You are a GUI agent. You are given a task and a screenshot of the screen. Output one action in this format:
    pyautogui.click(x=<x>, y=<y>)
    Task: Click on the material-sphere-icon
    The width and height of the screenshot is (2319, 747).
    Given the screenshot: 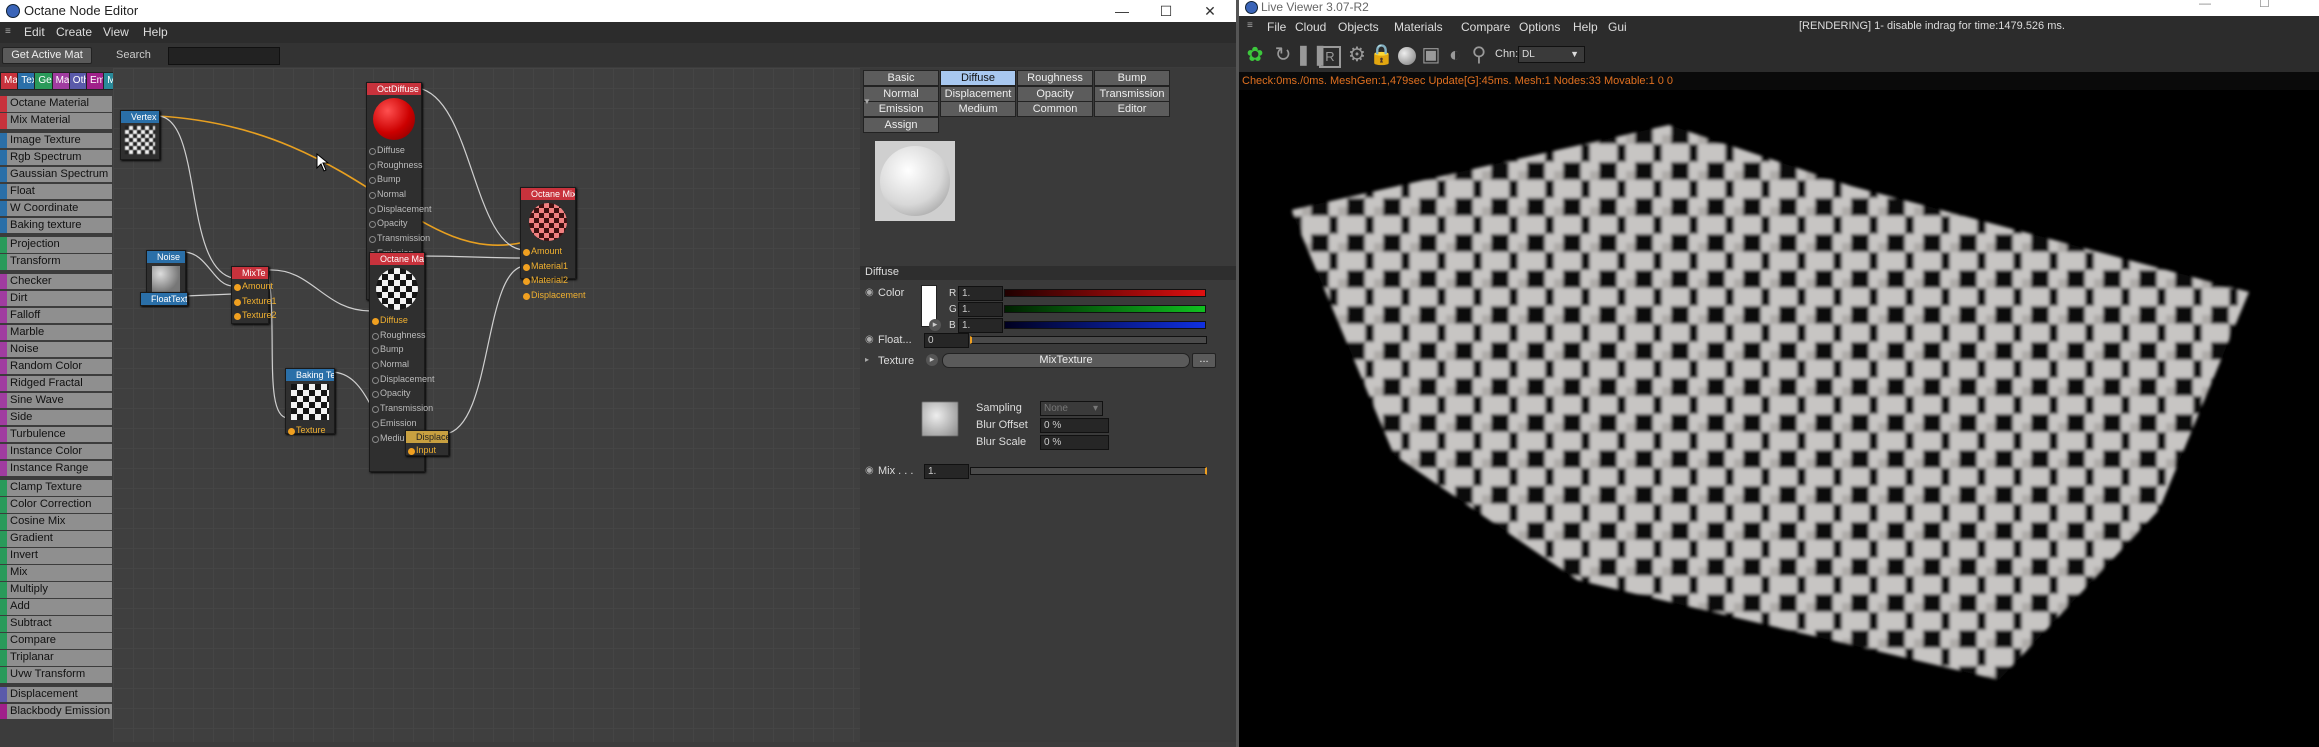 What is the action you would take?
    pyautogui.click(x=1407, y=55)
    